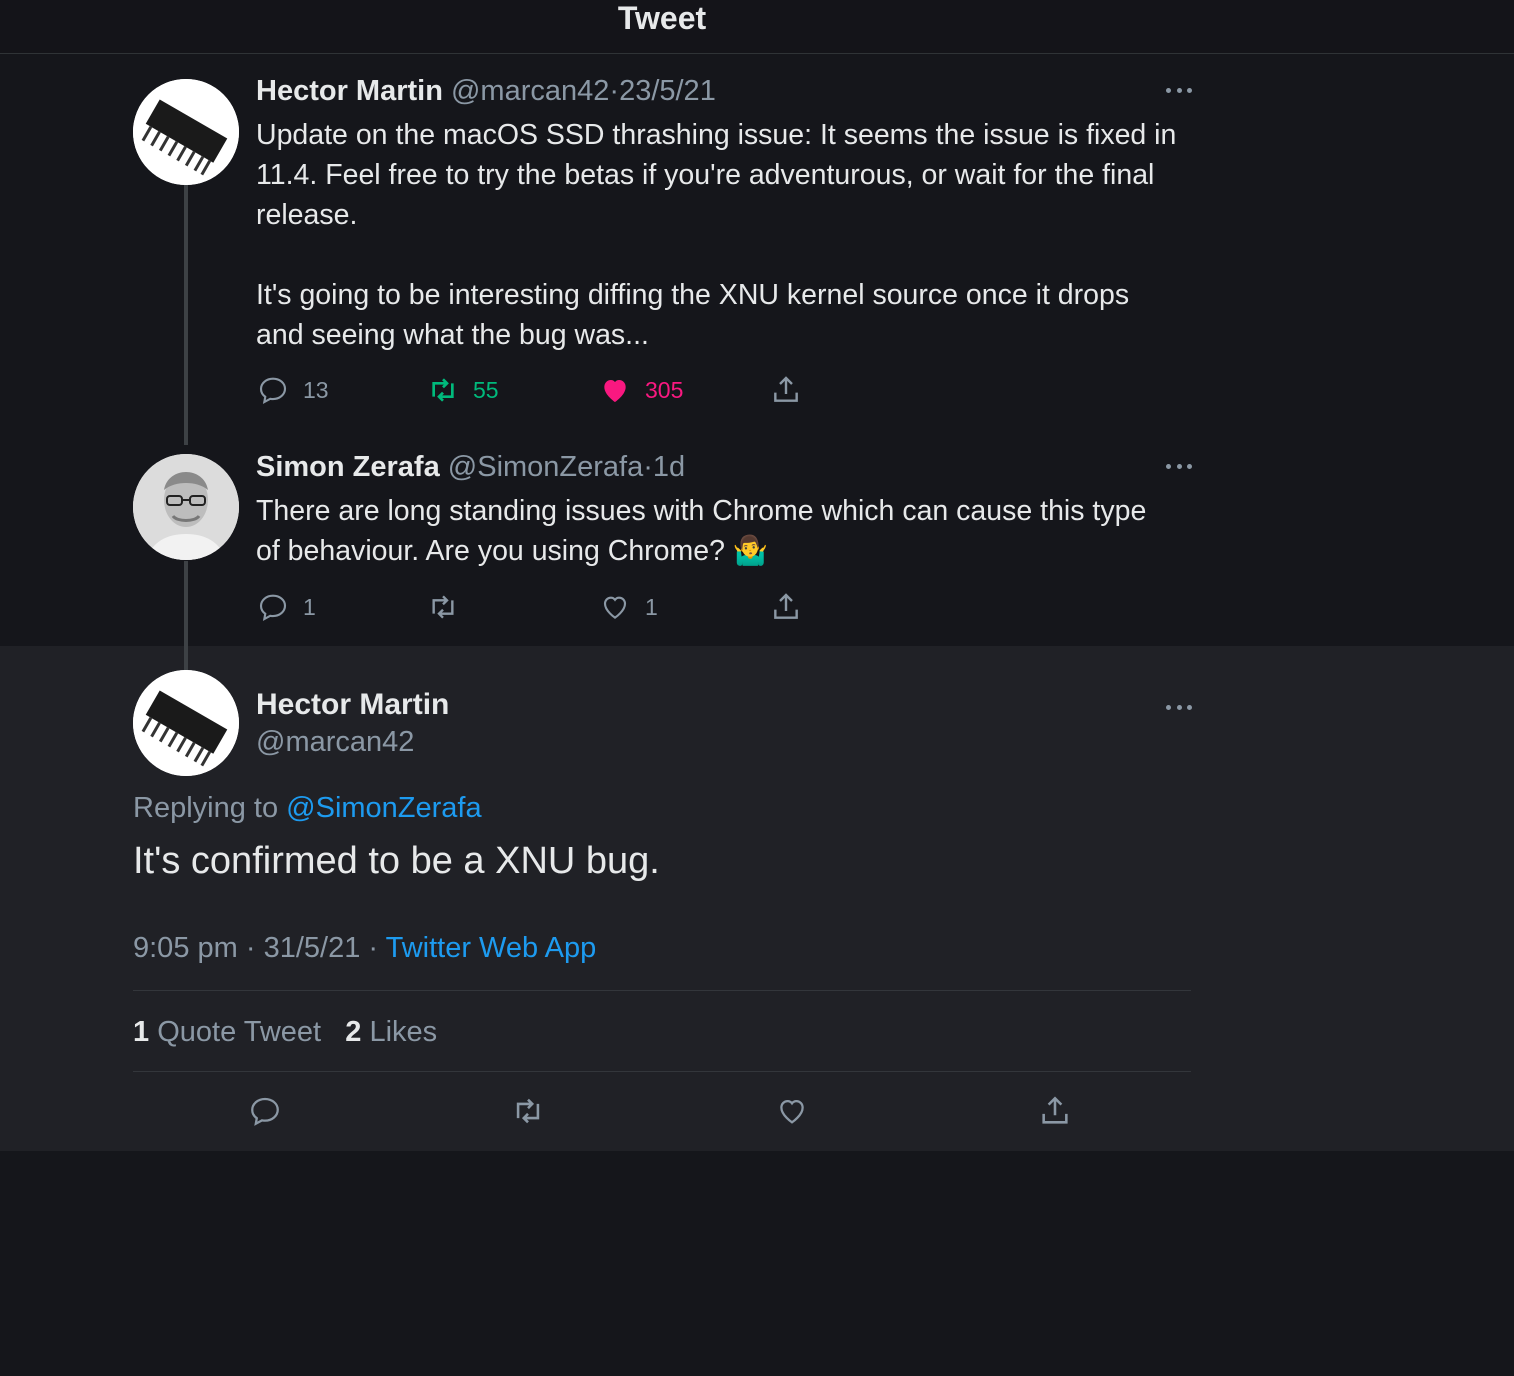  Describe the element at coordinates (463, 390) in the screenshot. I see `retweet-button: 55` at that location.